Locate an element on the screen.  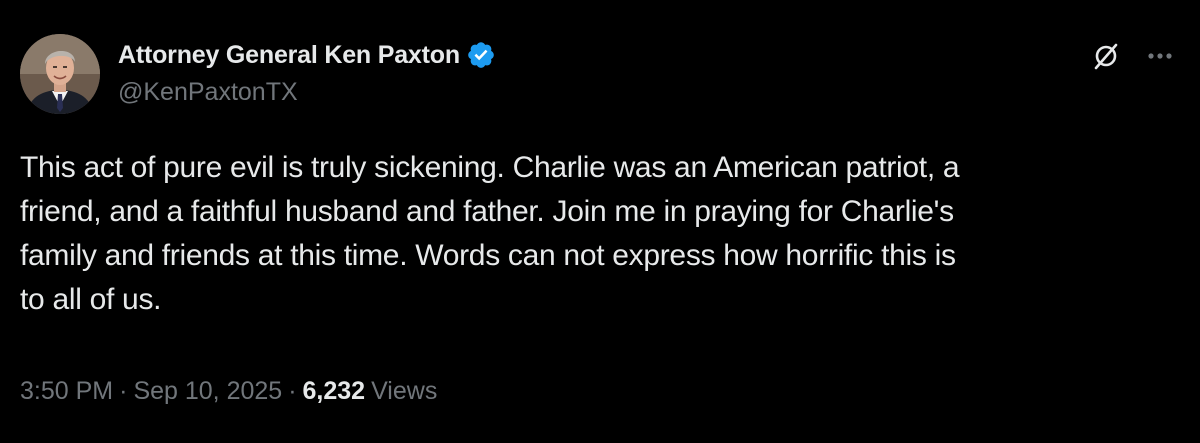
more-options-button is located at coordinates (1160, 56).